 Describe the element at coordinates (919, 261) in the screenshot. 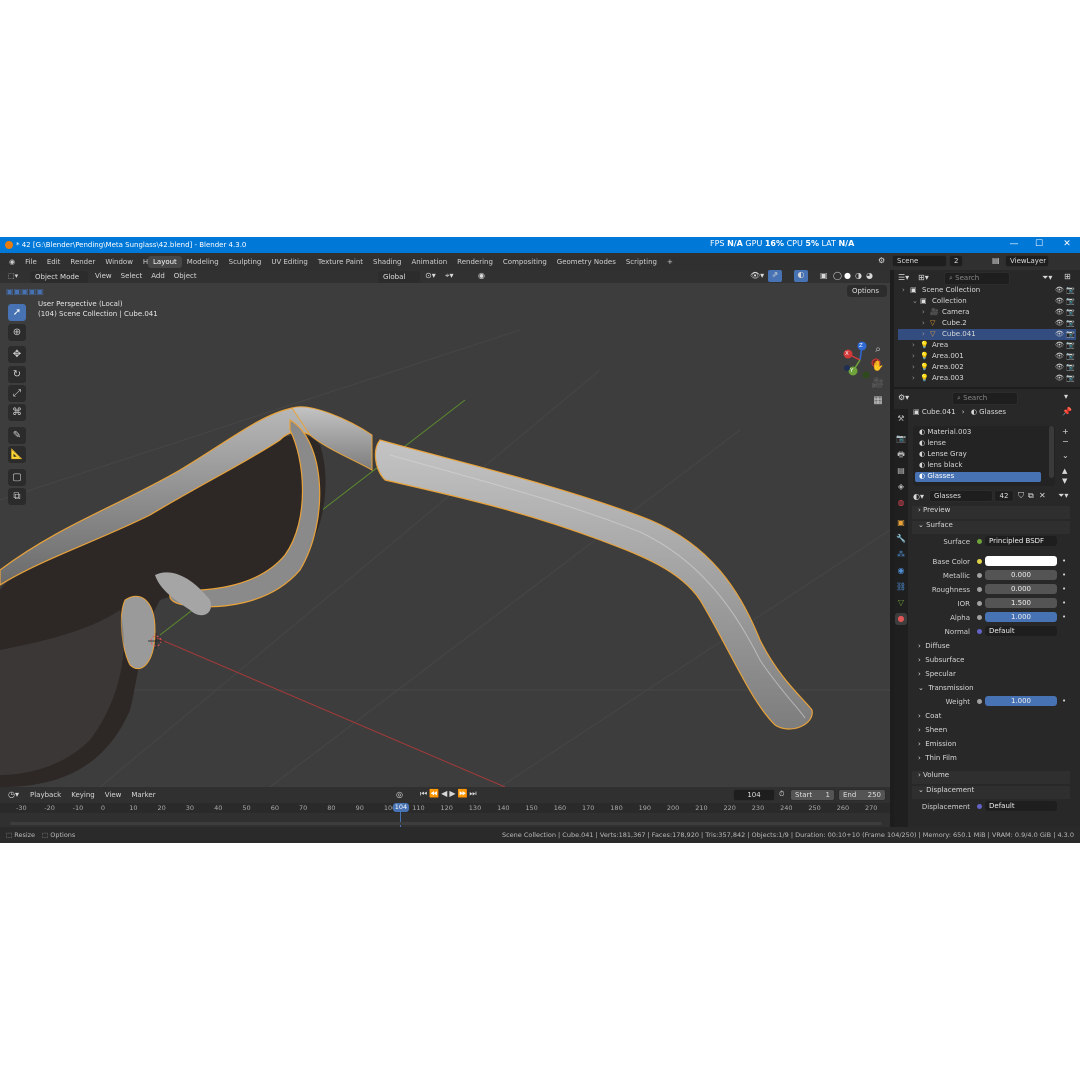

I see `scene-selector: Scene` at that location.